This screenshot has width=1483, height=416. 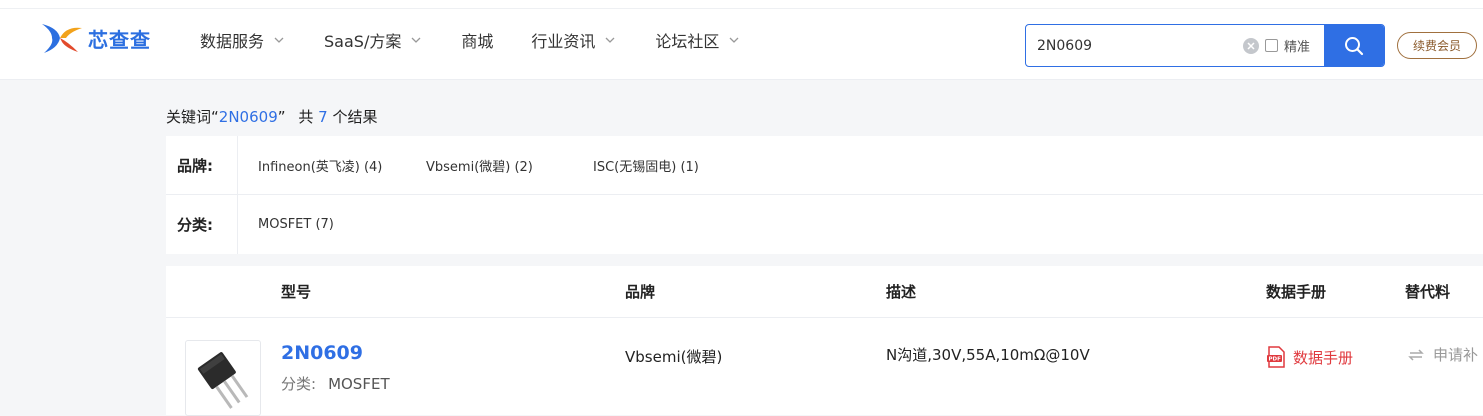 What do you see at coordinates (202, 224) in the screenshot?
I see `category-filter-label: 分类:` at bounding box center [202, 224].